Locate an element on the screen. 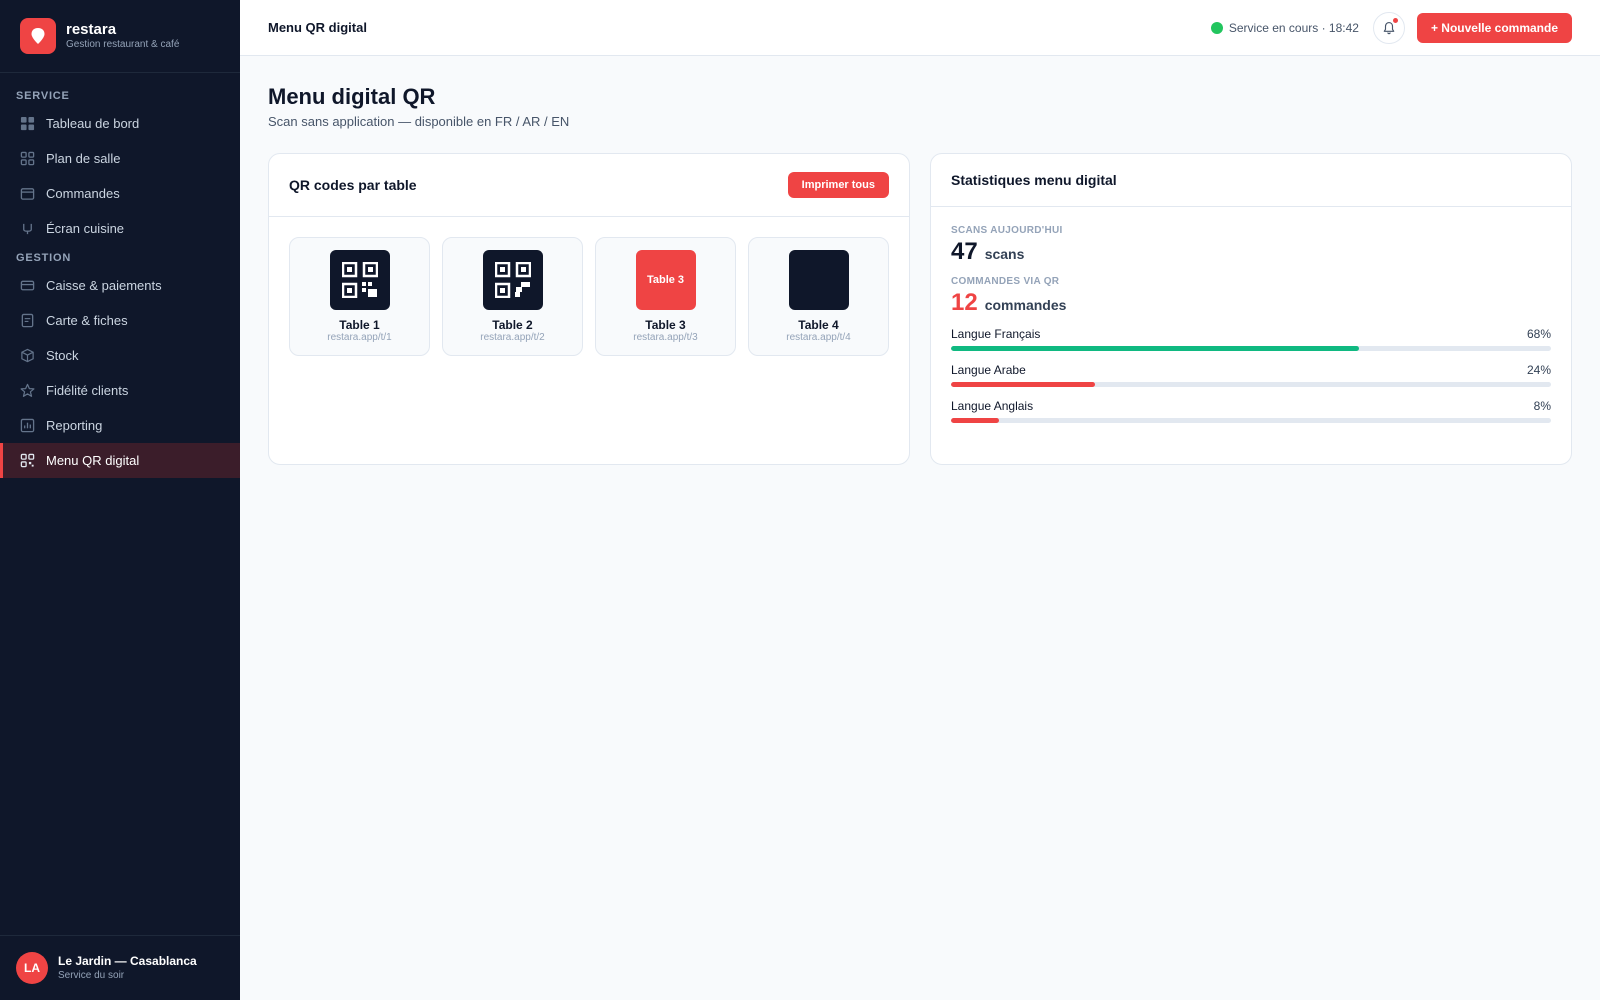  document-icon is located at coordinates (27, 320).